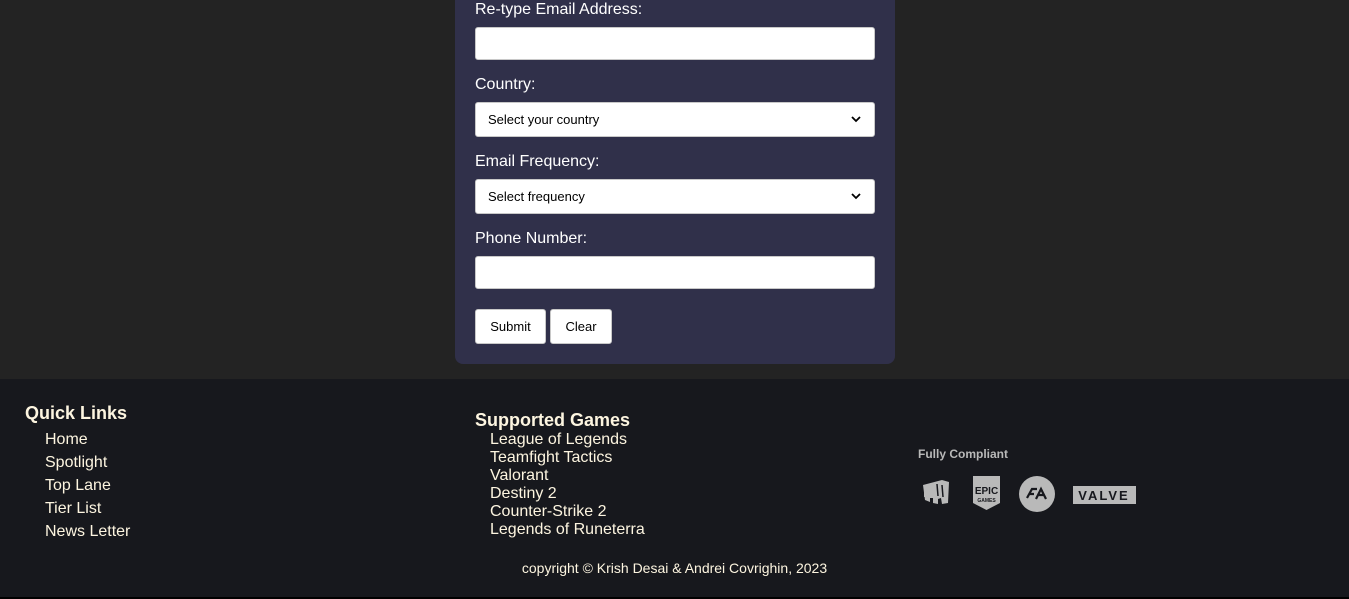 The image size is (1349, 599). I want to click on valve-logo: VALVE, so click(1104, 497).